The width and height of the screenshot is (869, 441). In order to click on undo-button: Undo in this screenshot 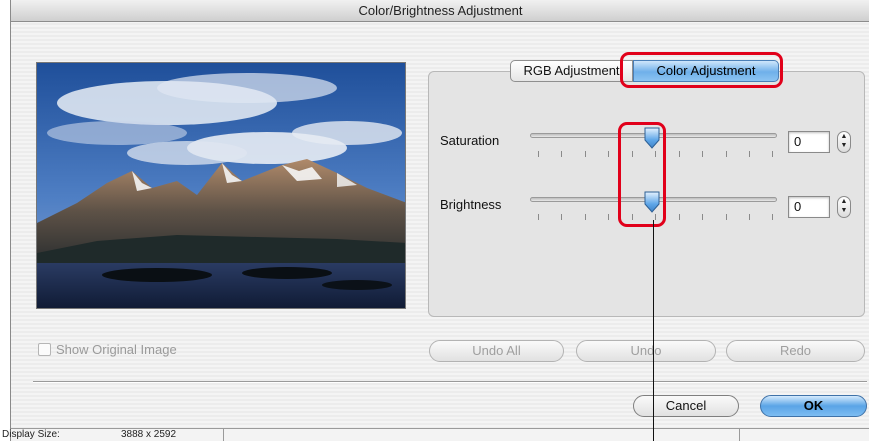, I will do `click(646, 351)`.